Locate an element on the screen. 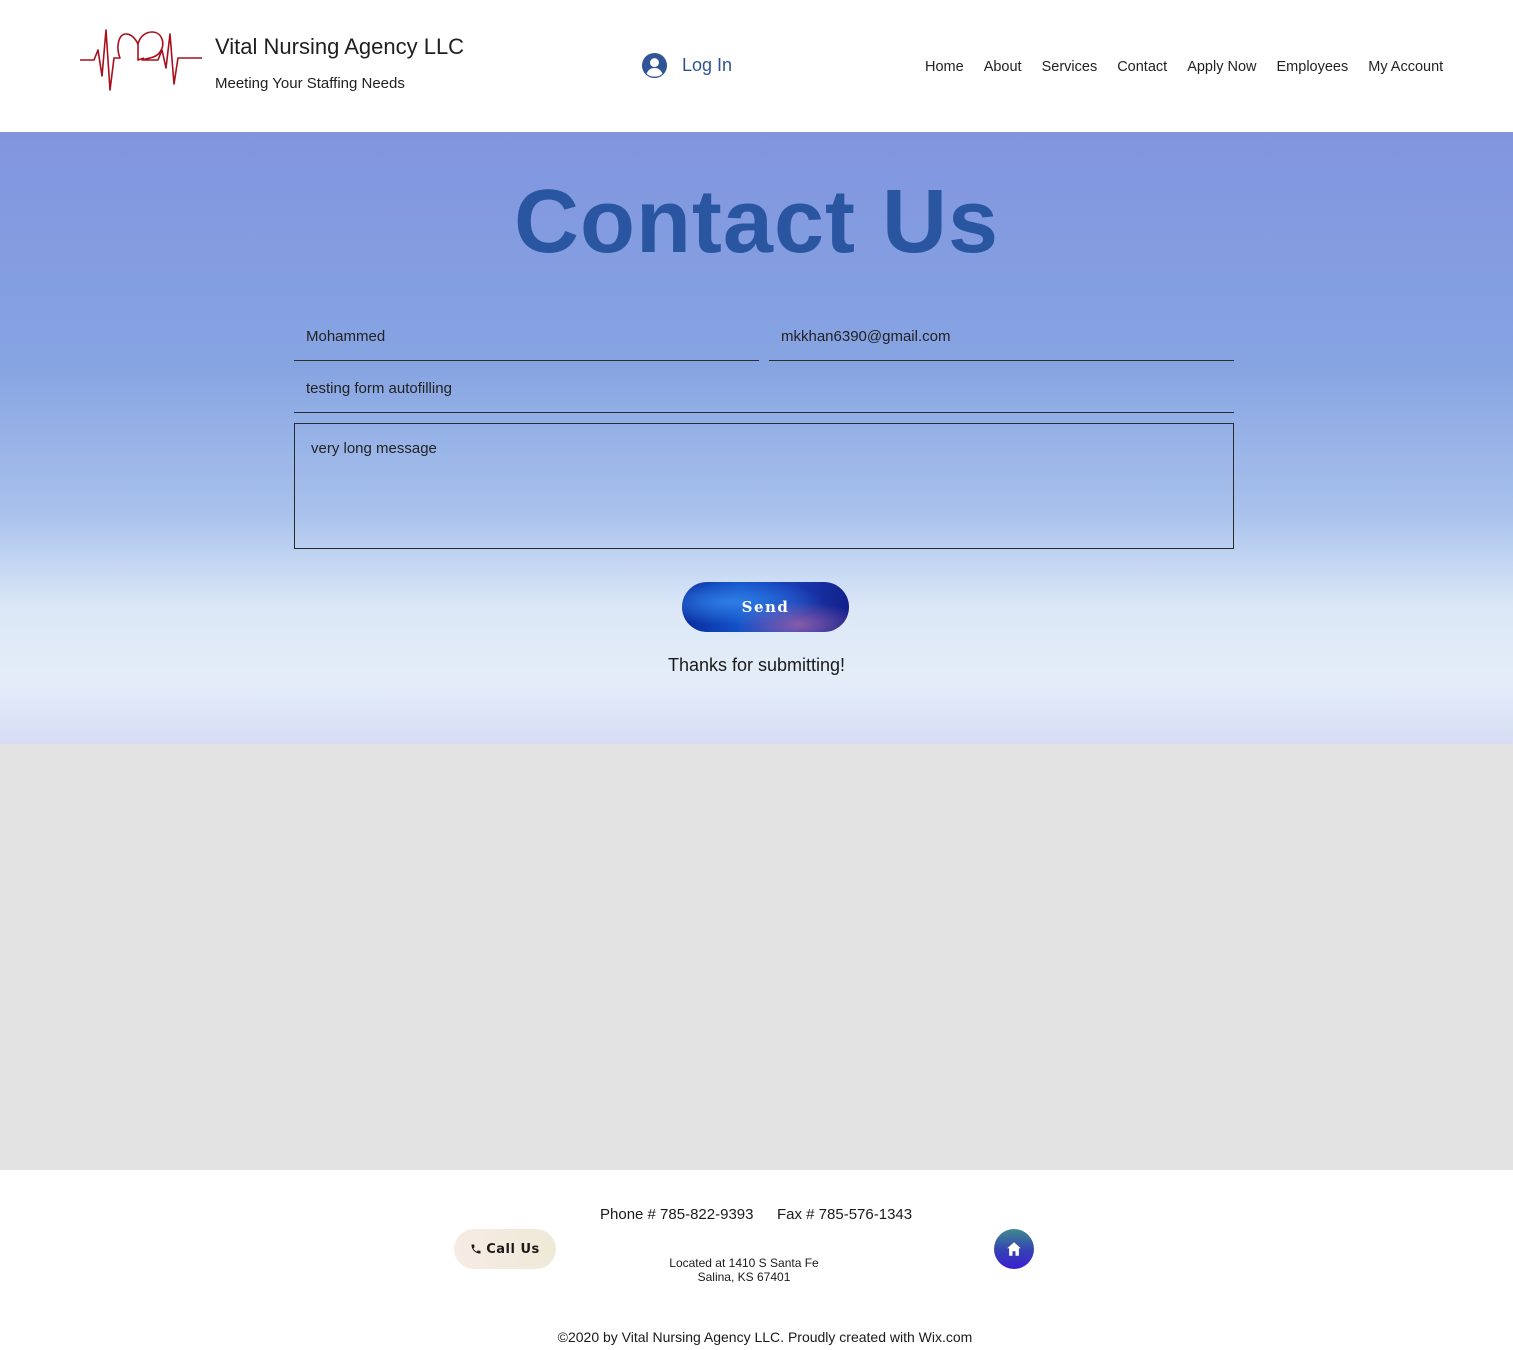  nav-item-services: Services is located at coordinates (1070, 68).